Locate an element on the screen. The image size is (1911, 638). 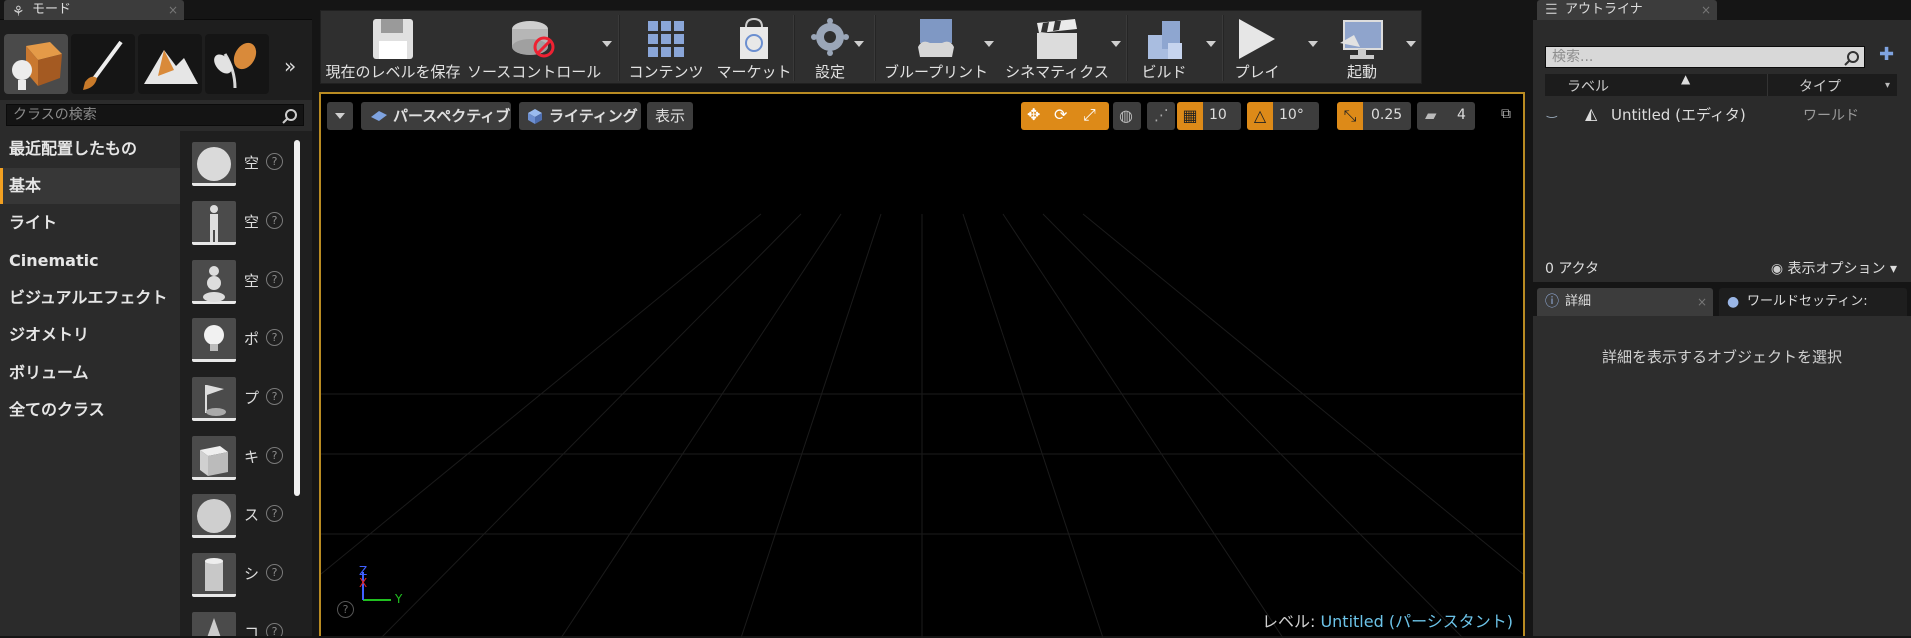
settings-button: 設定 is located at coordinates (830, 48).